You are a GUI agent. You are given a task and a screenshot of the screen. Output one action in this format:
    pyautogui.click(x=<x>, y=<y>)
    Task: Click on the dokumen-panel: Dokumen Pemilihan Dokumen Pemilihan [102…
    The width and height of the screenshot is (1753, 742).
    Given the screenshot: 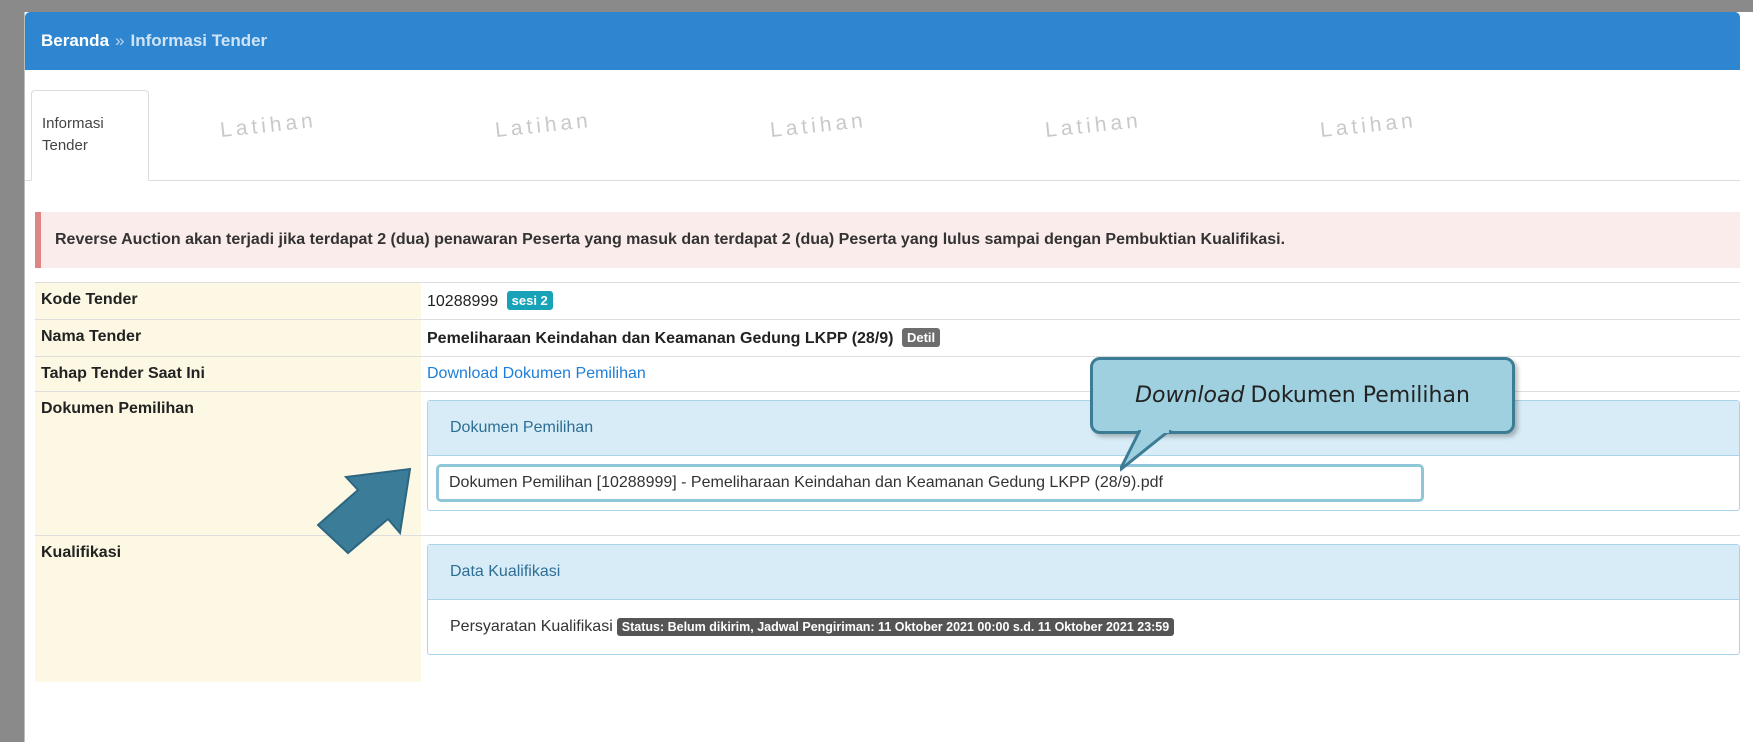 What is the action you would take?
    pyautogui.click(x=1083, y=455)
    